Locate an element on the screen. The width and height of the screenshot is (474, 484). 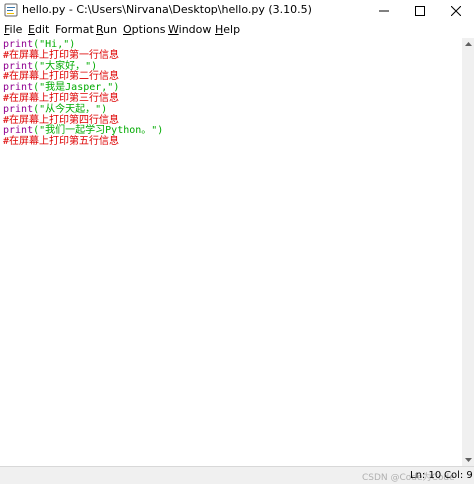
close-button is located at coordinates (456, 11).